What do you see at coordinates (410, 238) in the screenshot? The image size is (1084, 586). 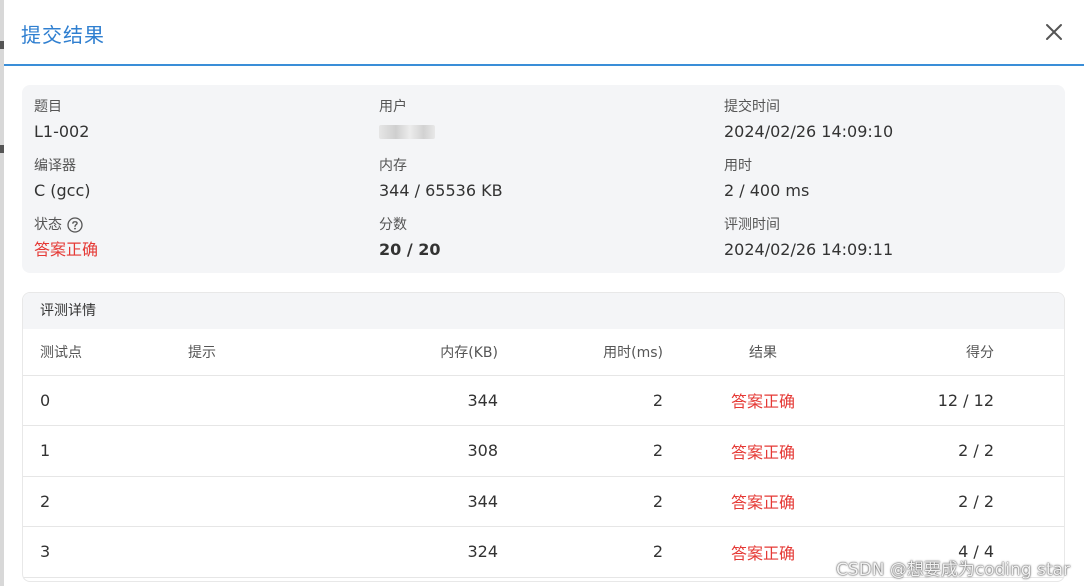 I see `score-field: 分数 20 / 20` at bounding box center [410, 238].